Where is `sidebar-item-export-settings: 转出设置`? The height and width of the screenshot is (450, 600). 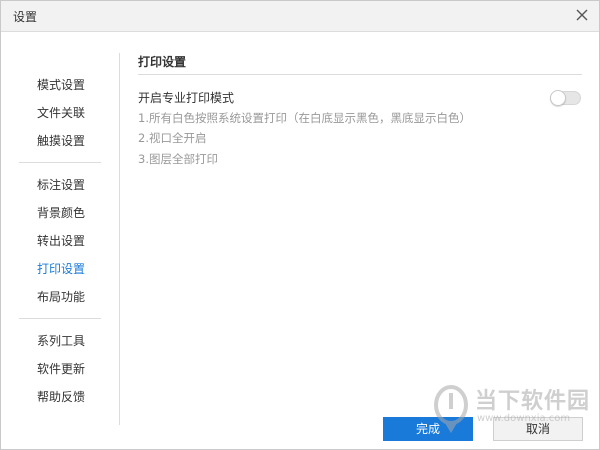
sidebar-item-export-settings: 转出设置 is located at coordinates (60, 241).